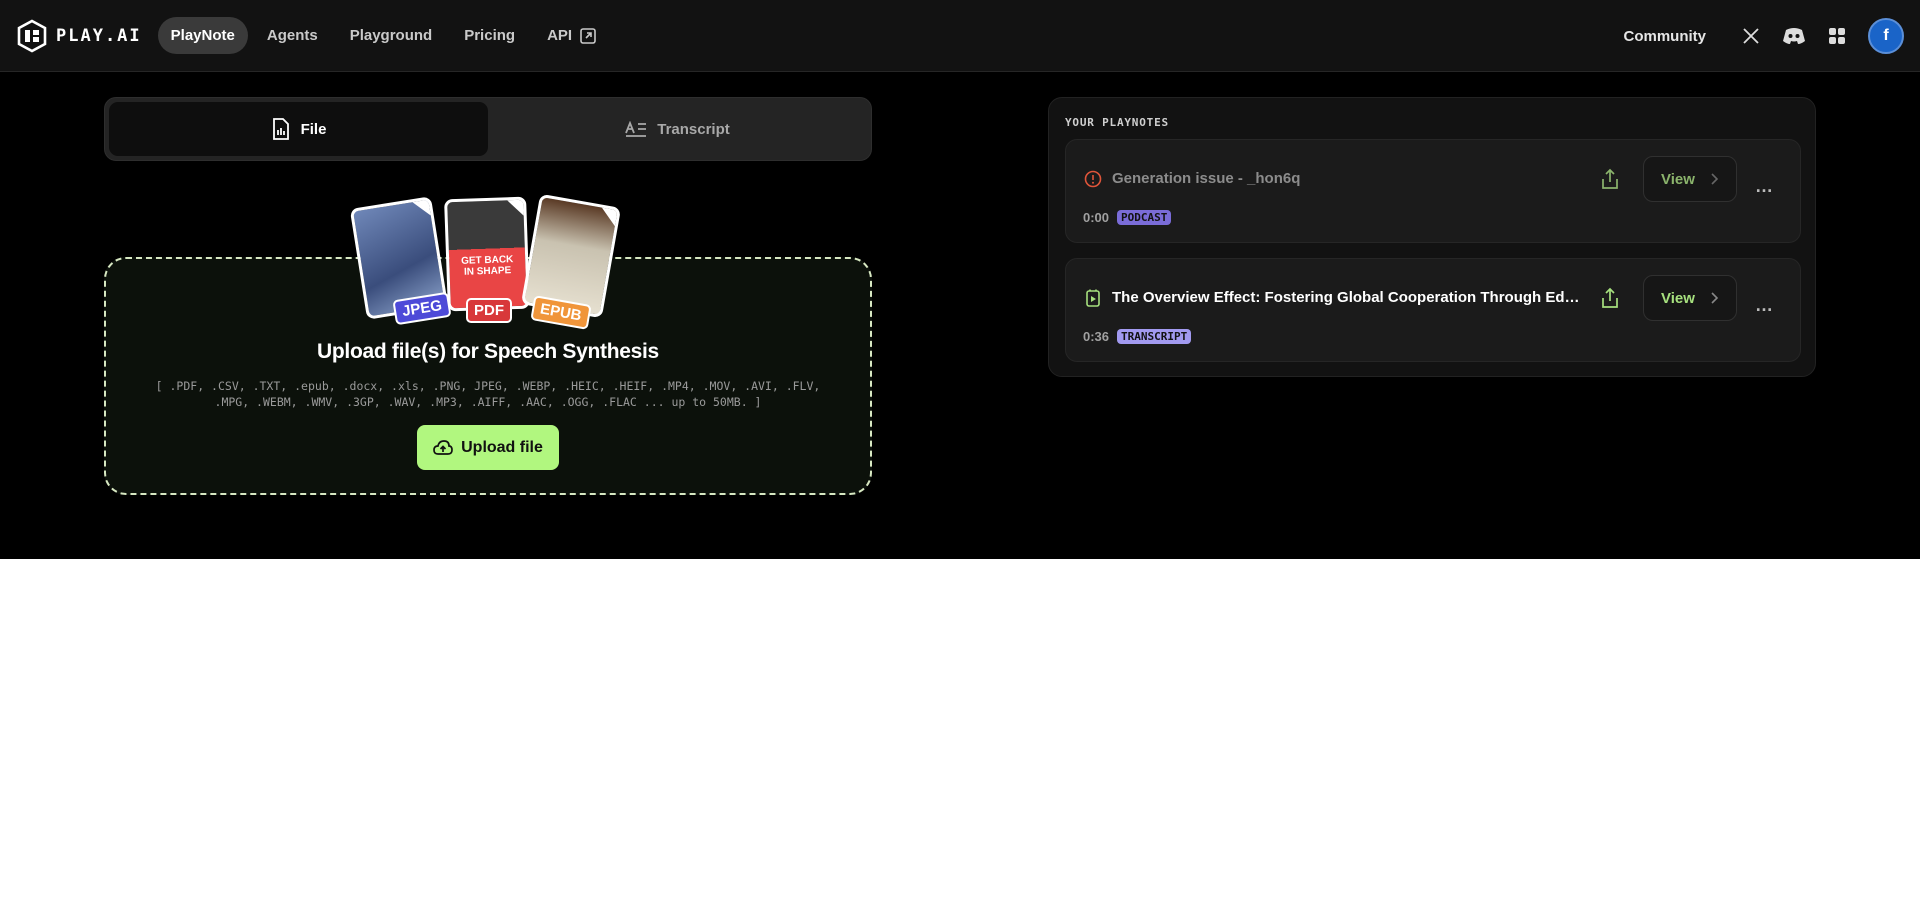 The height and width of the screenshot is (911, 1920). What do you see at coordinates (1154, 336) in the screenshot?
I see `playnote-type-badge: TRANSCRIPT` at bounding box center [1154, 336].